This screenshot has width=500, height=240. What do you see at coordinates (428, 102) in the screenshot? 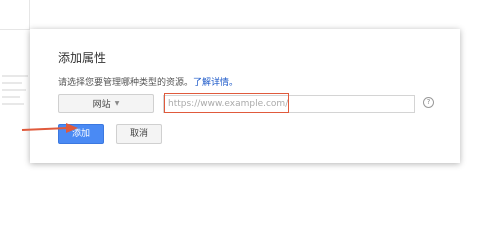
I see `help-icon: ?` at bounding box center [428, 102].